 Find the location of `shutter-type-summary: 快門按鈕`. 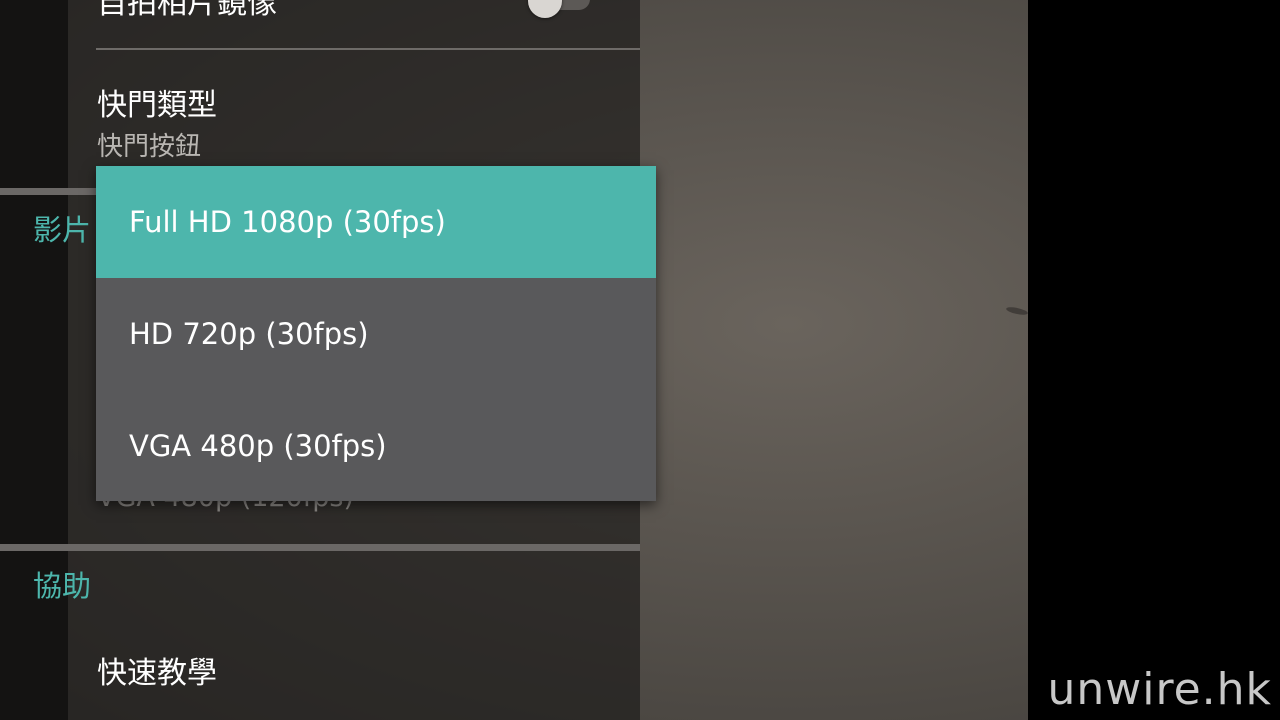

shutter-type-summary: 快門按鈕 is located at coordinates (149, 147).